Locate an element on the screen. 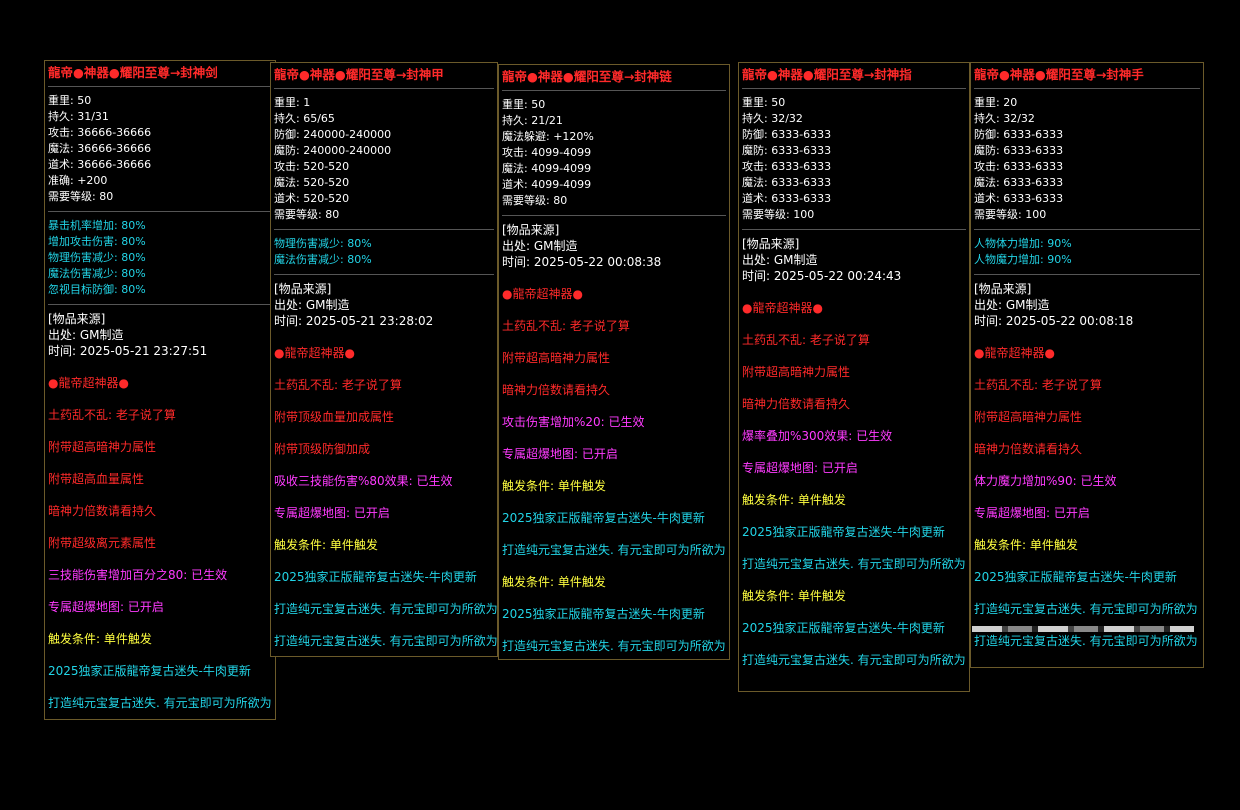 The width and height of the screenshot is (1240, 810). effect-line: 附带顶级防御加成 is located at coordinates (322, 449).